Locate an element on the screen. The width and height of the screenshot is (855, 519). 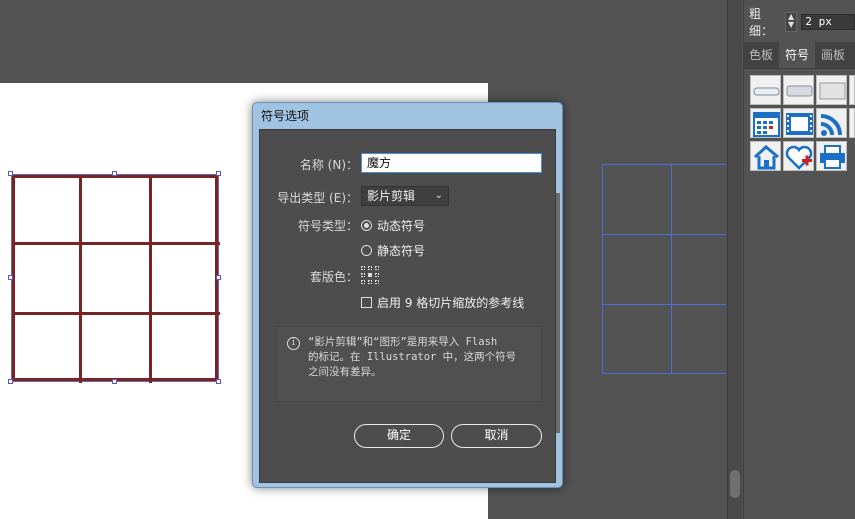
registration-grid-icon is located at coordinates (371, 275).